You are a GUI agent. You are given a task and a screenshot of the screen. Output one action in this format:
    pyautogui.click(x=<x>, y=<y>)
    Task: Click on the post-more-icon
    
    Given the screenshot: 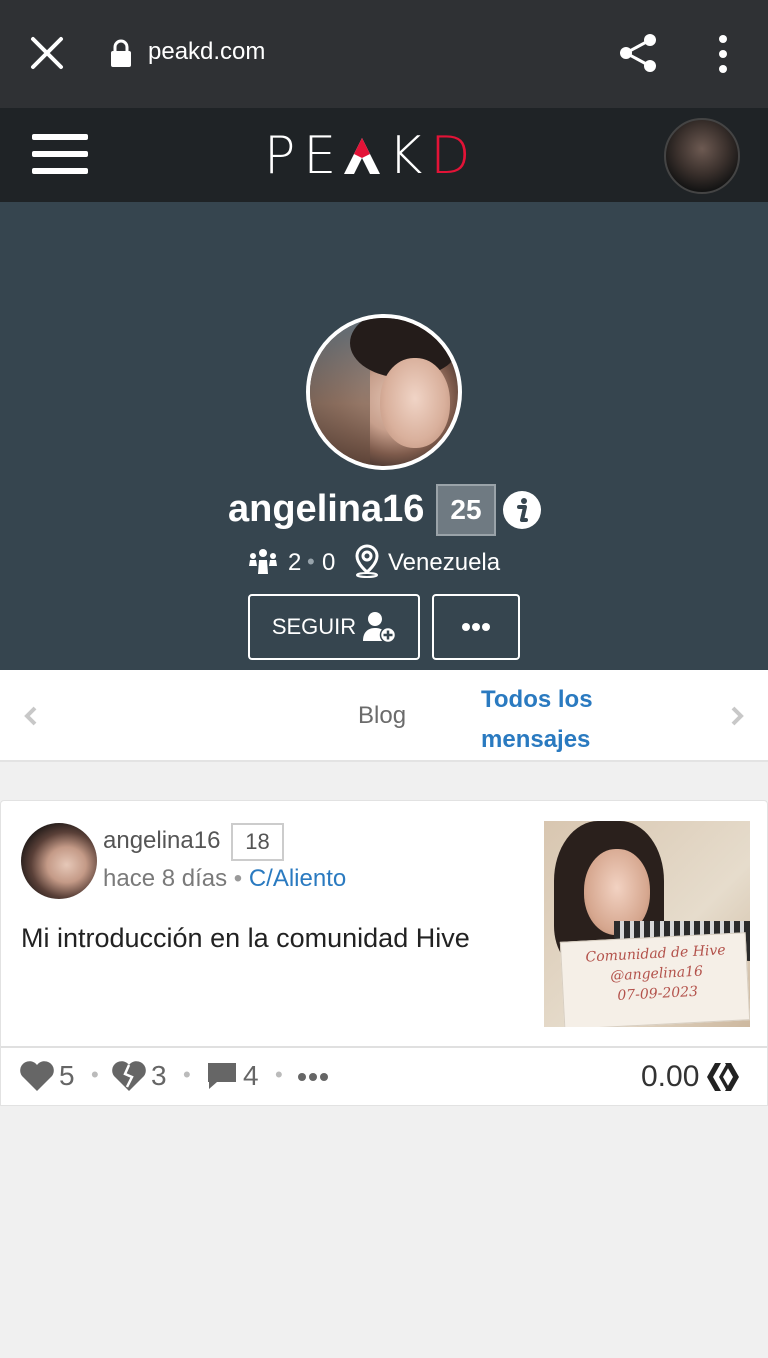 What is the action you would take?
    pyautogui.click(x=313, y=1077)
    